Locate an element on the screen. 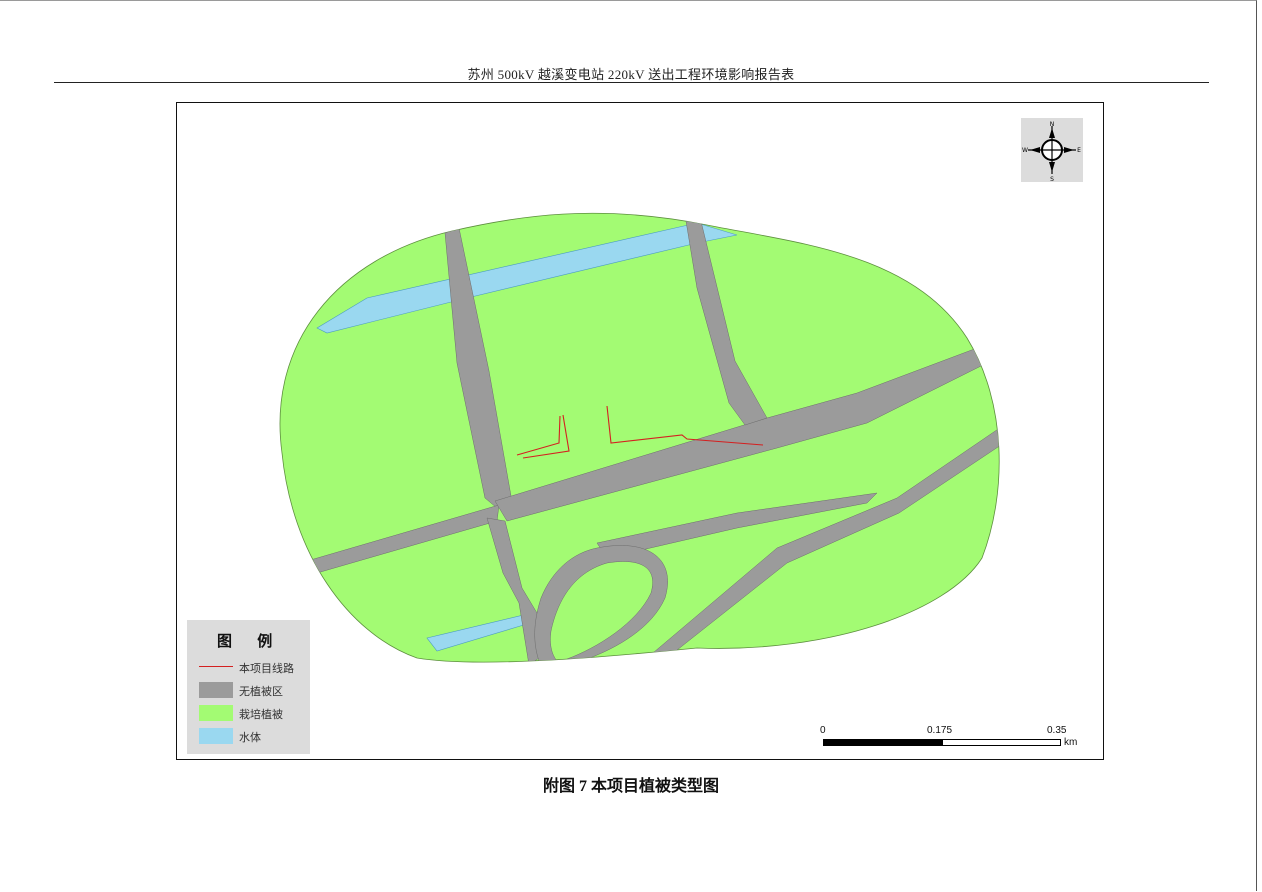  legend-label: 本项目线路 is located at coordinates (266, 668).